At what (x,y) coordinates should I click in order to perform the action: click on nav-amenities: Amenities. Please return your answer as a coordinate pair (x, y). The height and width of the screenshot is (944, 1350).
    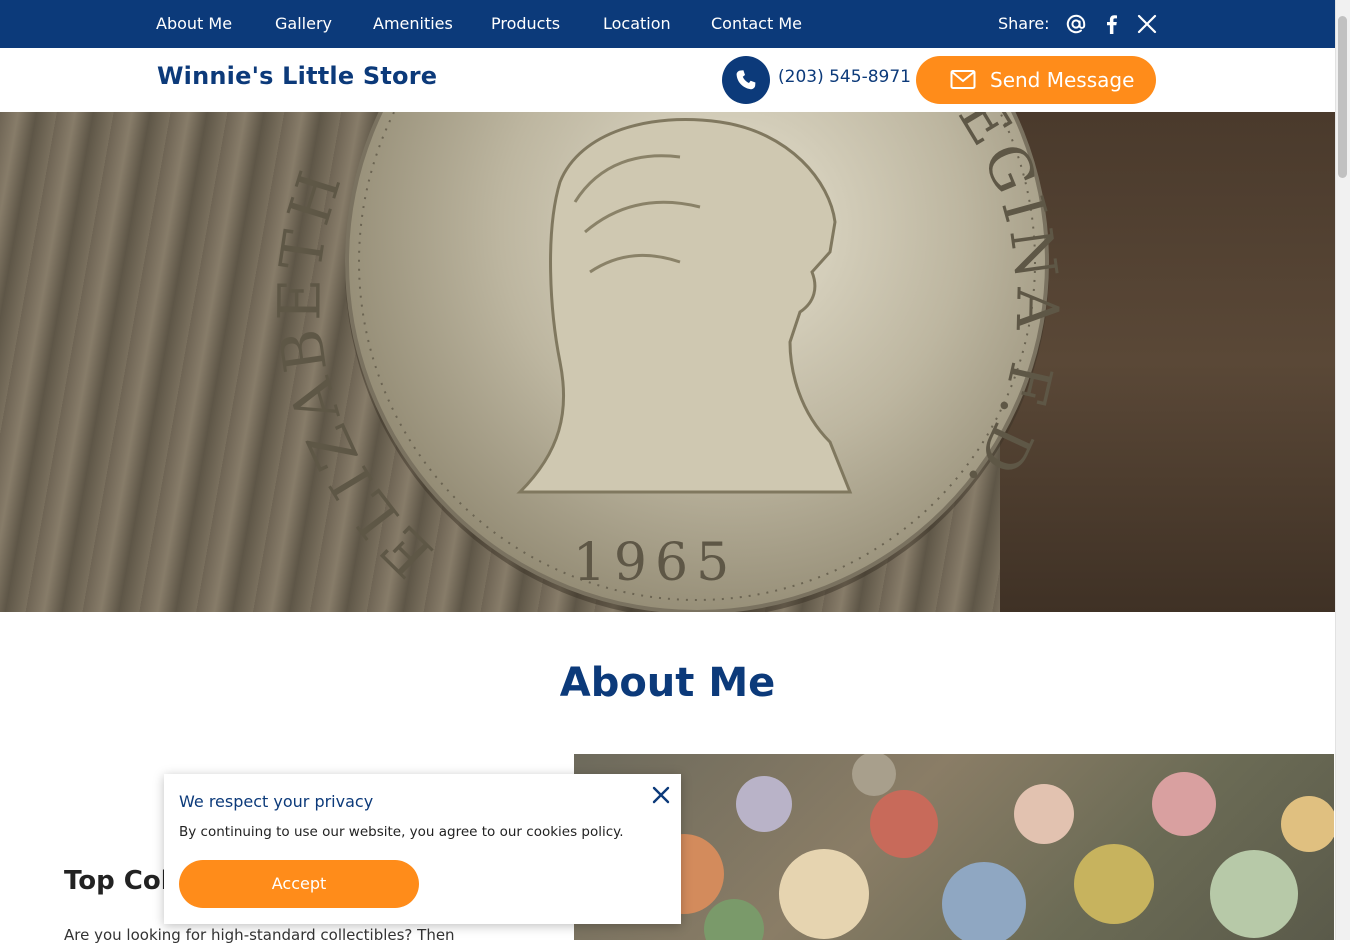
    Looking at the image, I should click on (413, 24).